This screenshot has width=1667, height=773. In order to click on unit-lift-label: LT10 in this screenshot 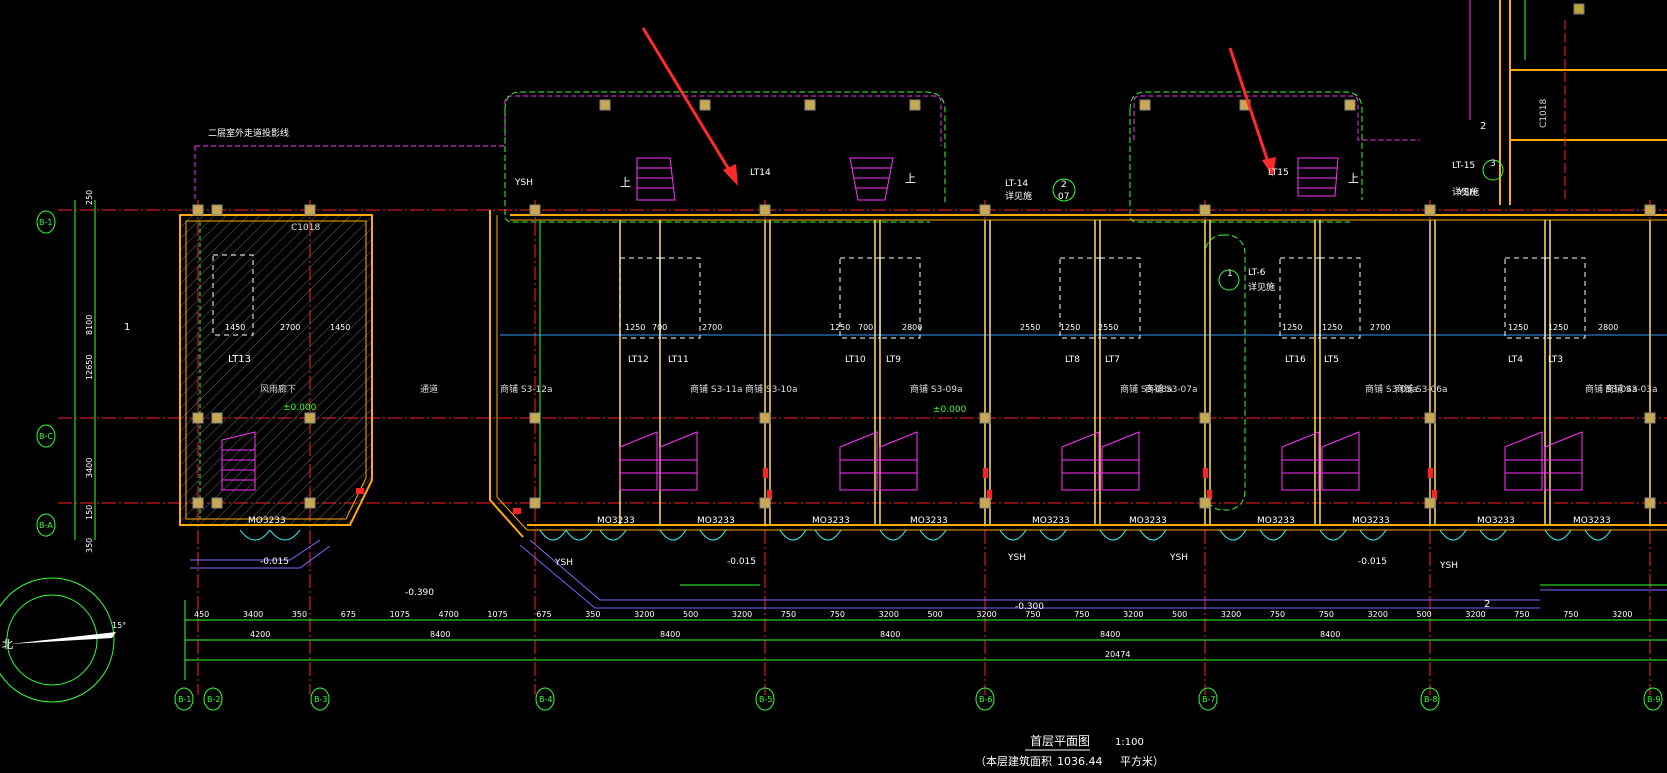, I will do `click(855, 360)`.